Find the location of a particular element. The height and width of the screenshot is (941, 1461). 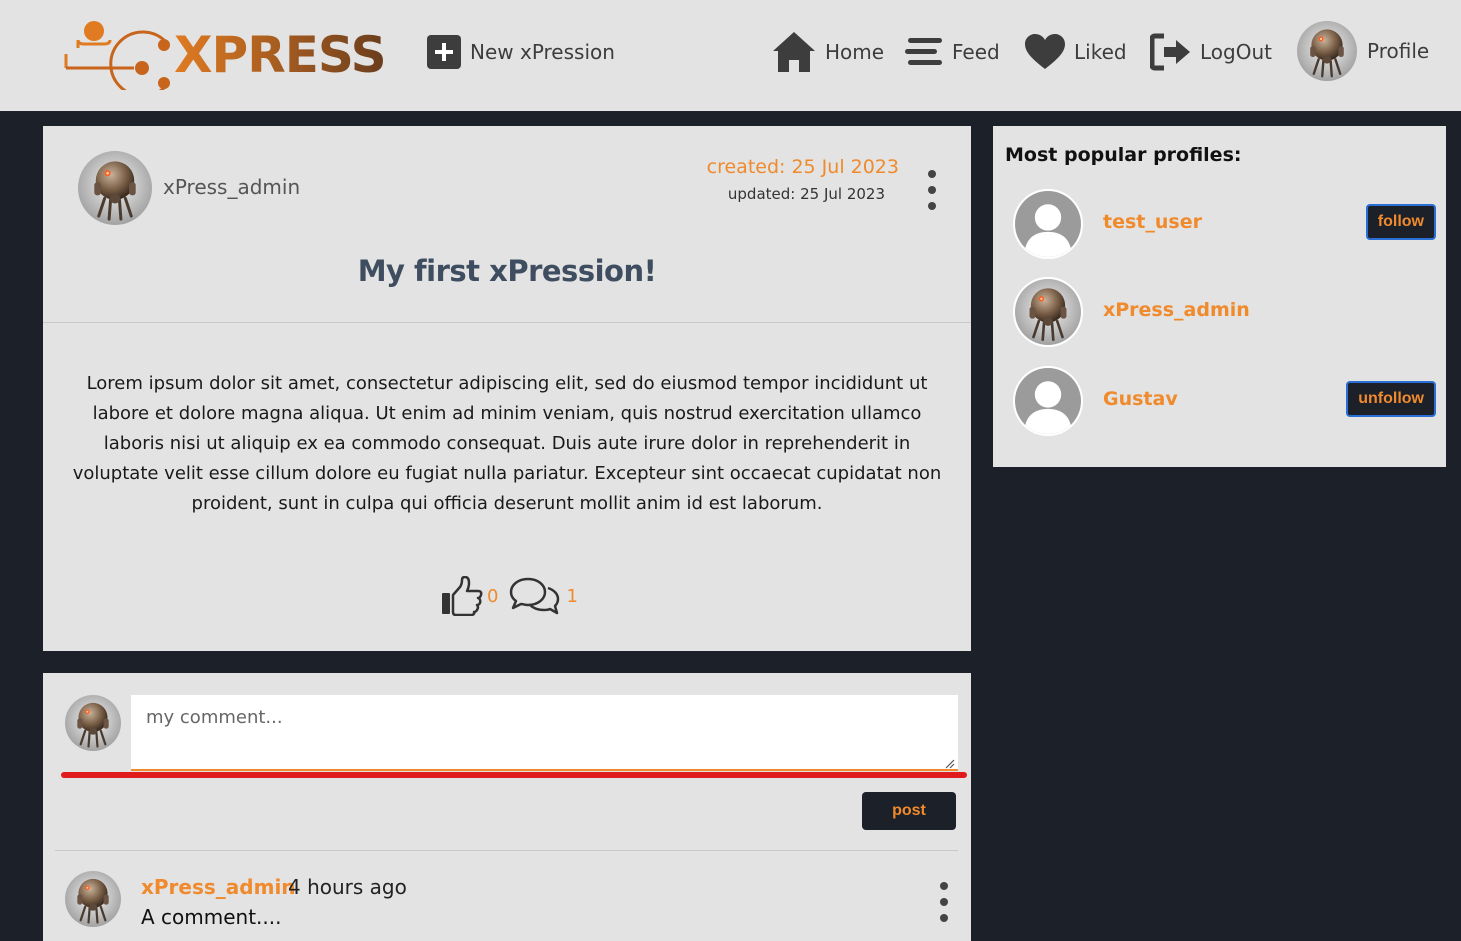

post-actions: 0 1 is located at coordinates (514, 596).